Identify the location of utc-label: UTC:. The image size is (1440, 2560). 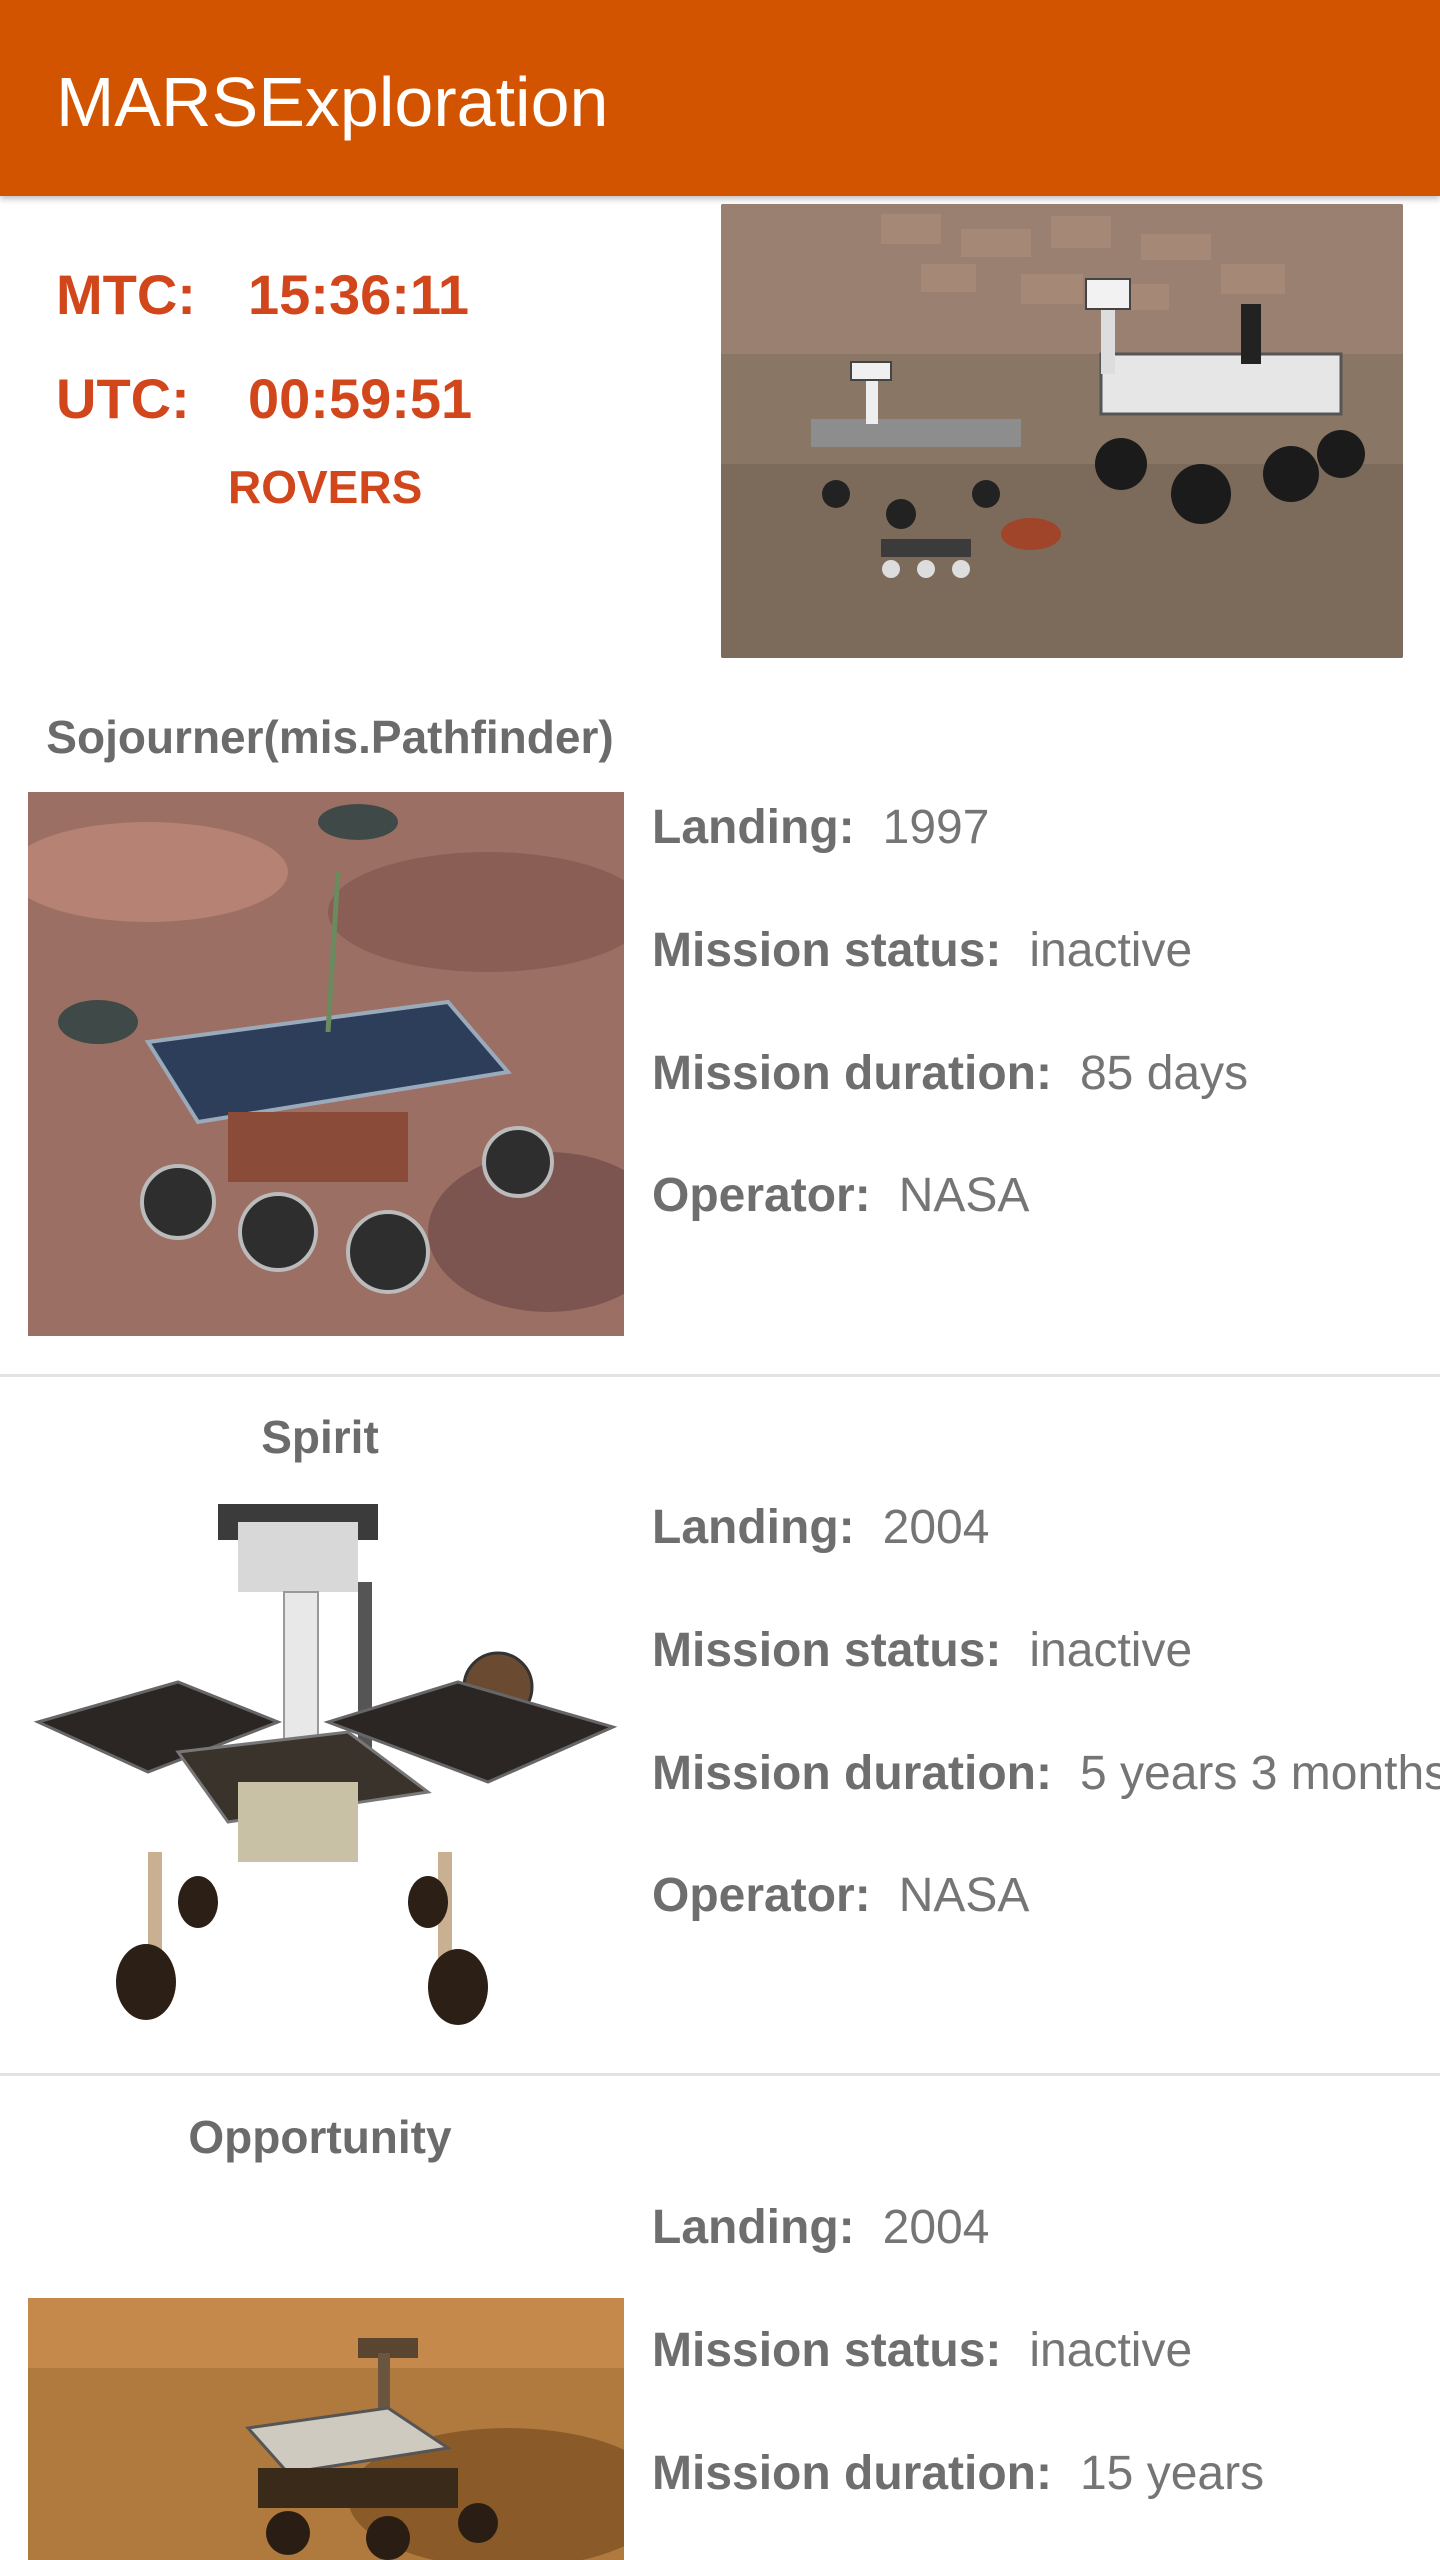
(123, 398).